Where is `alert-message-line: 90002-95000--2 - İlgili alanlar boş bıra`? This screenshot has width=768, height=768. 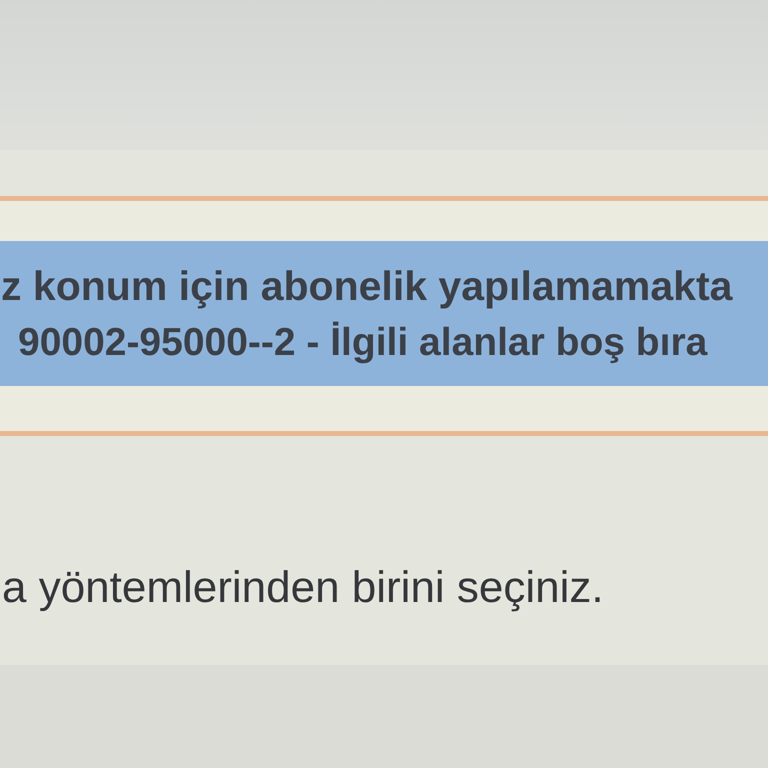
alert-message-line: 90002-95000--2 - İlgili alanlar boş bıra is located at coordinates (362, 343).